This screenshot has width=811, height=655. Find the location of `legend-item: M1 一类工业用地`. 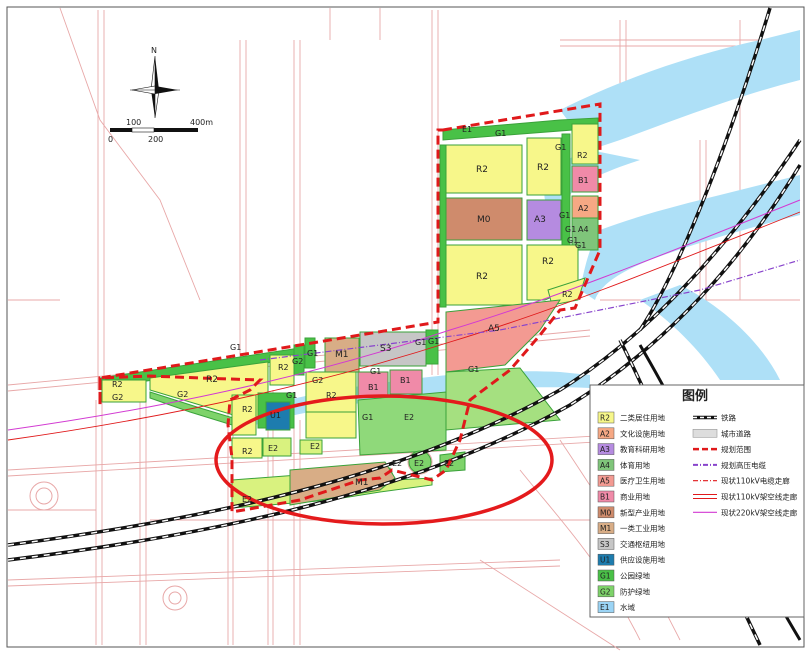

legend-item: M1 一类工业用地 is located at coordinates (631, 528).